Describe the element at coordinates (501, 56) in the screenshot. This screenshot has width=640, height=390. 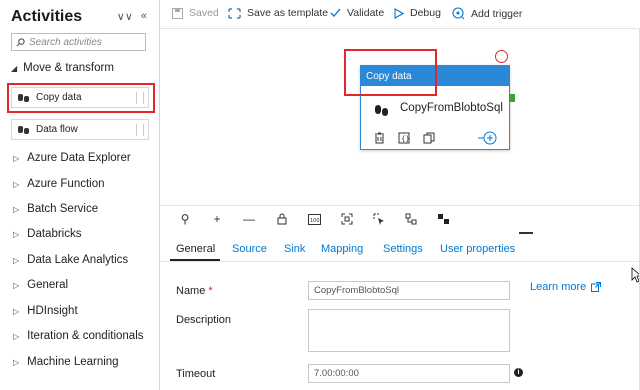
I see `highlight-circle` at that location.